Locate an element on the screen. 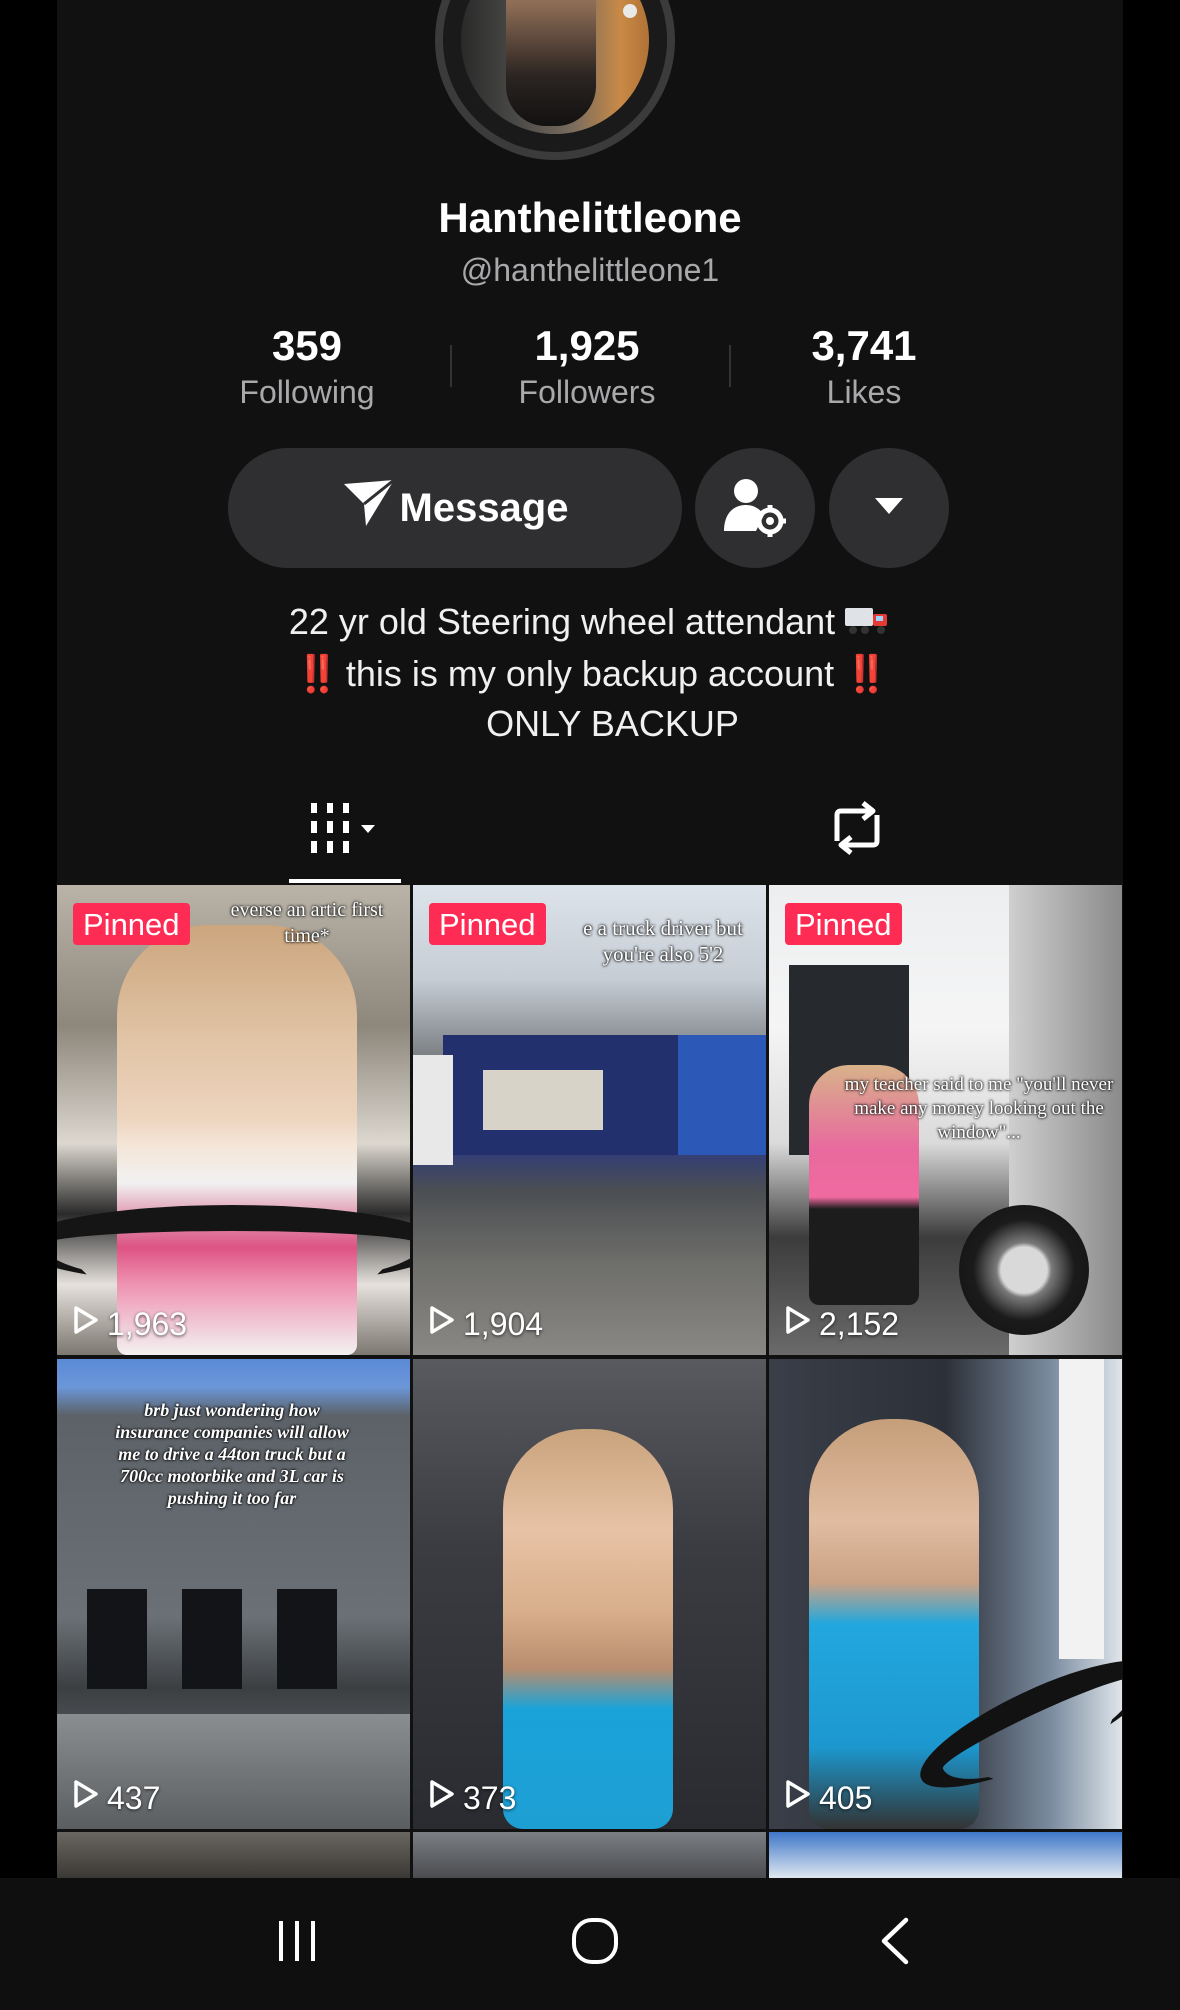 This screenshot has width=1180, height=2010. view-count: 373 is located at coordinates (472, 1798).